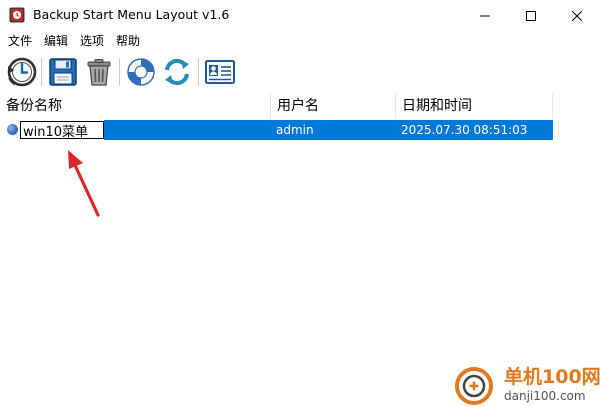 Image resolution: width=600 pixels, height=407 pixels. I want to click on help-button, so click(141, 72).